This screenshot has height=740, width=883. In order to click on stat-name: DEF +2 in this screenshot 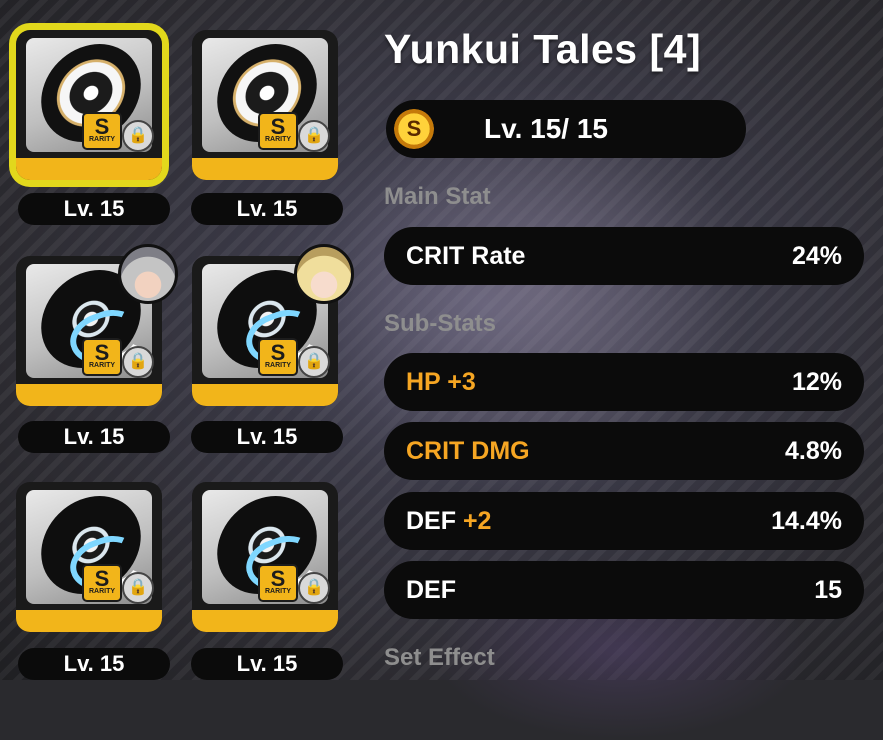, I will do `click(448, 521)`.